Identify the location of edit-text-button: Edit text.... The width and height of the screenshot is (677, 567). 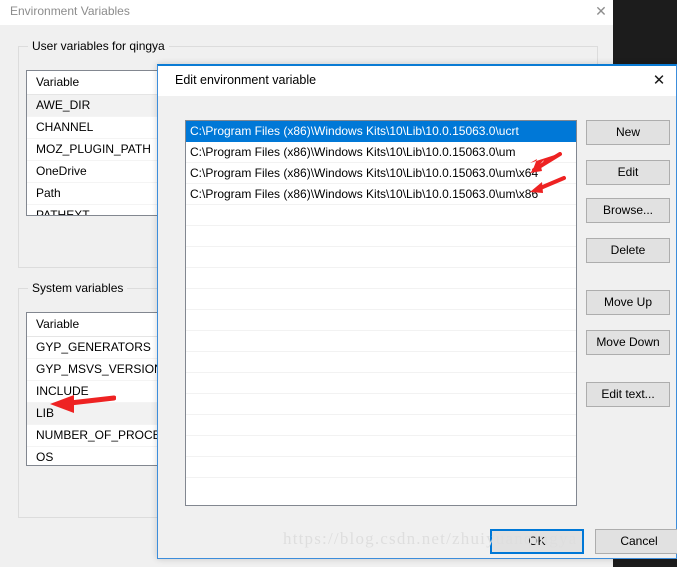
(628, 394).